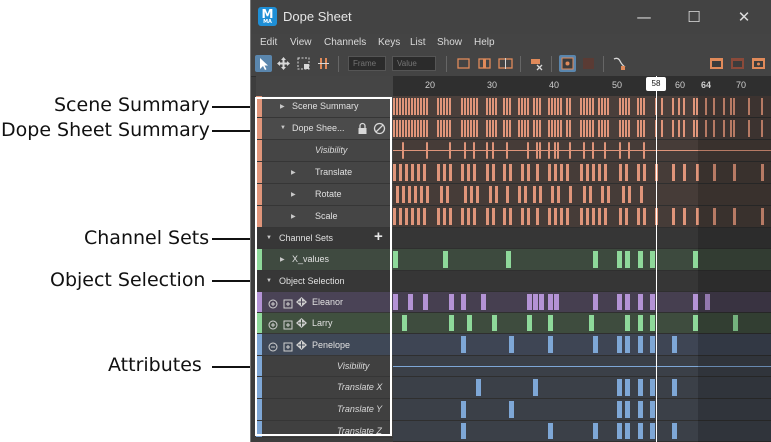  I want to click on value-field, so click(414, 63).